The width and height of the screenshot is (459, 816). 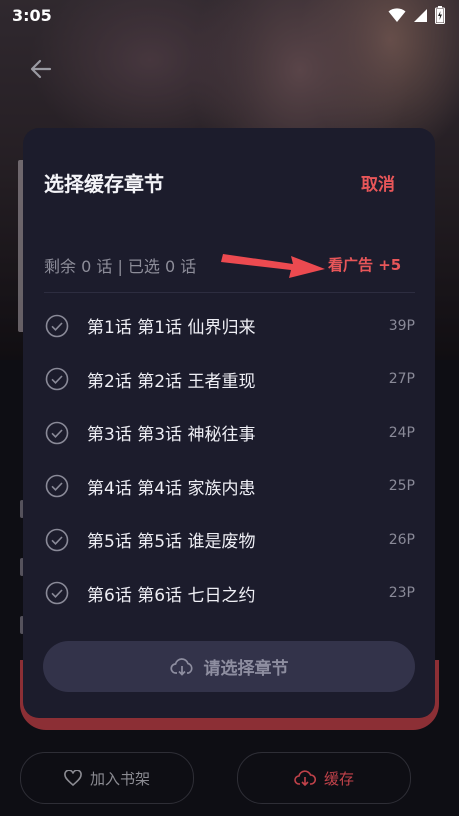 I want to click on status-bar: 3:05, so click(x=229, y=16).